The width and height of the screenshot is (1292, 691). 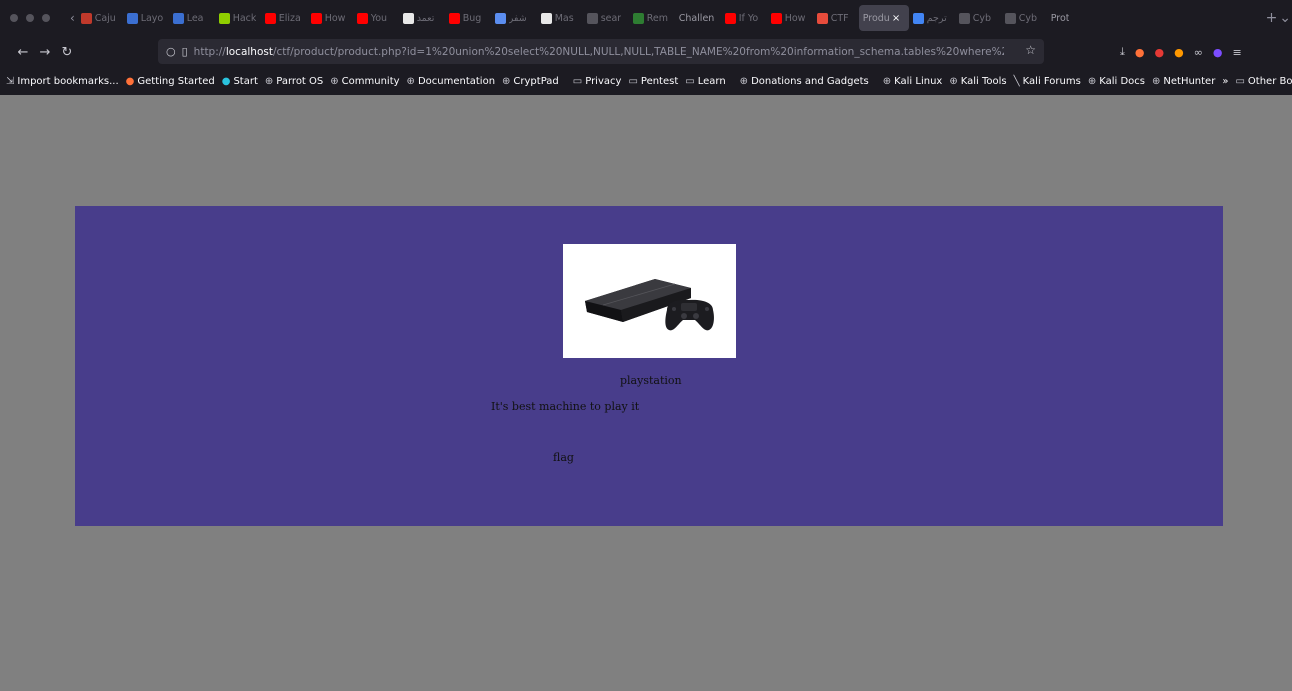 What do you see at coordinates (238, 18) in the screenshot?
I see `tab: Hack` at bounding box center [238, 18].